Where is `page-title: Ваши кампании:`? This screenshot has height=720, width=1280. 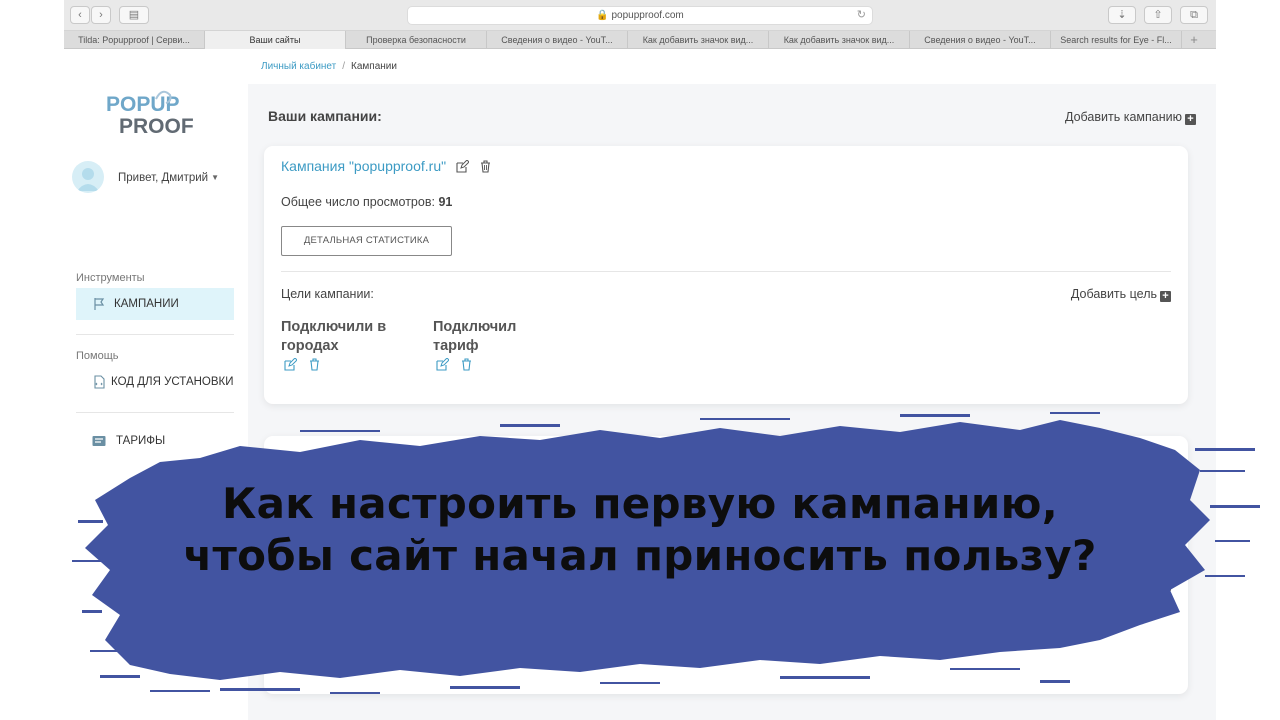
page-title: Ваши кампании: is located at coordinates (325, 116).